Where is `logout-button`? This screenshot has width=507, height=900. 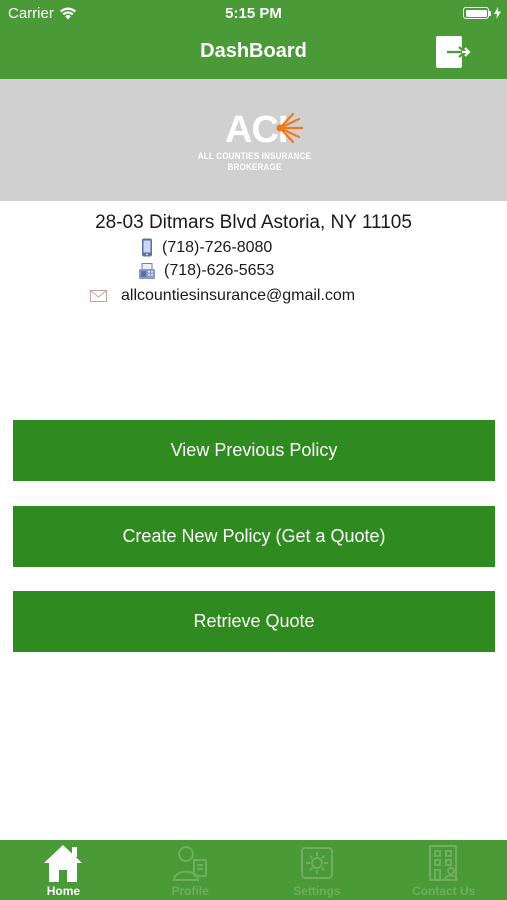
logout-button is located at coordinates (453, 53).